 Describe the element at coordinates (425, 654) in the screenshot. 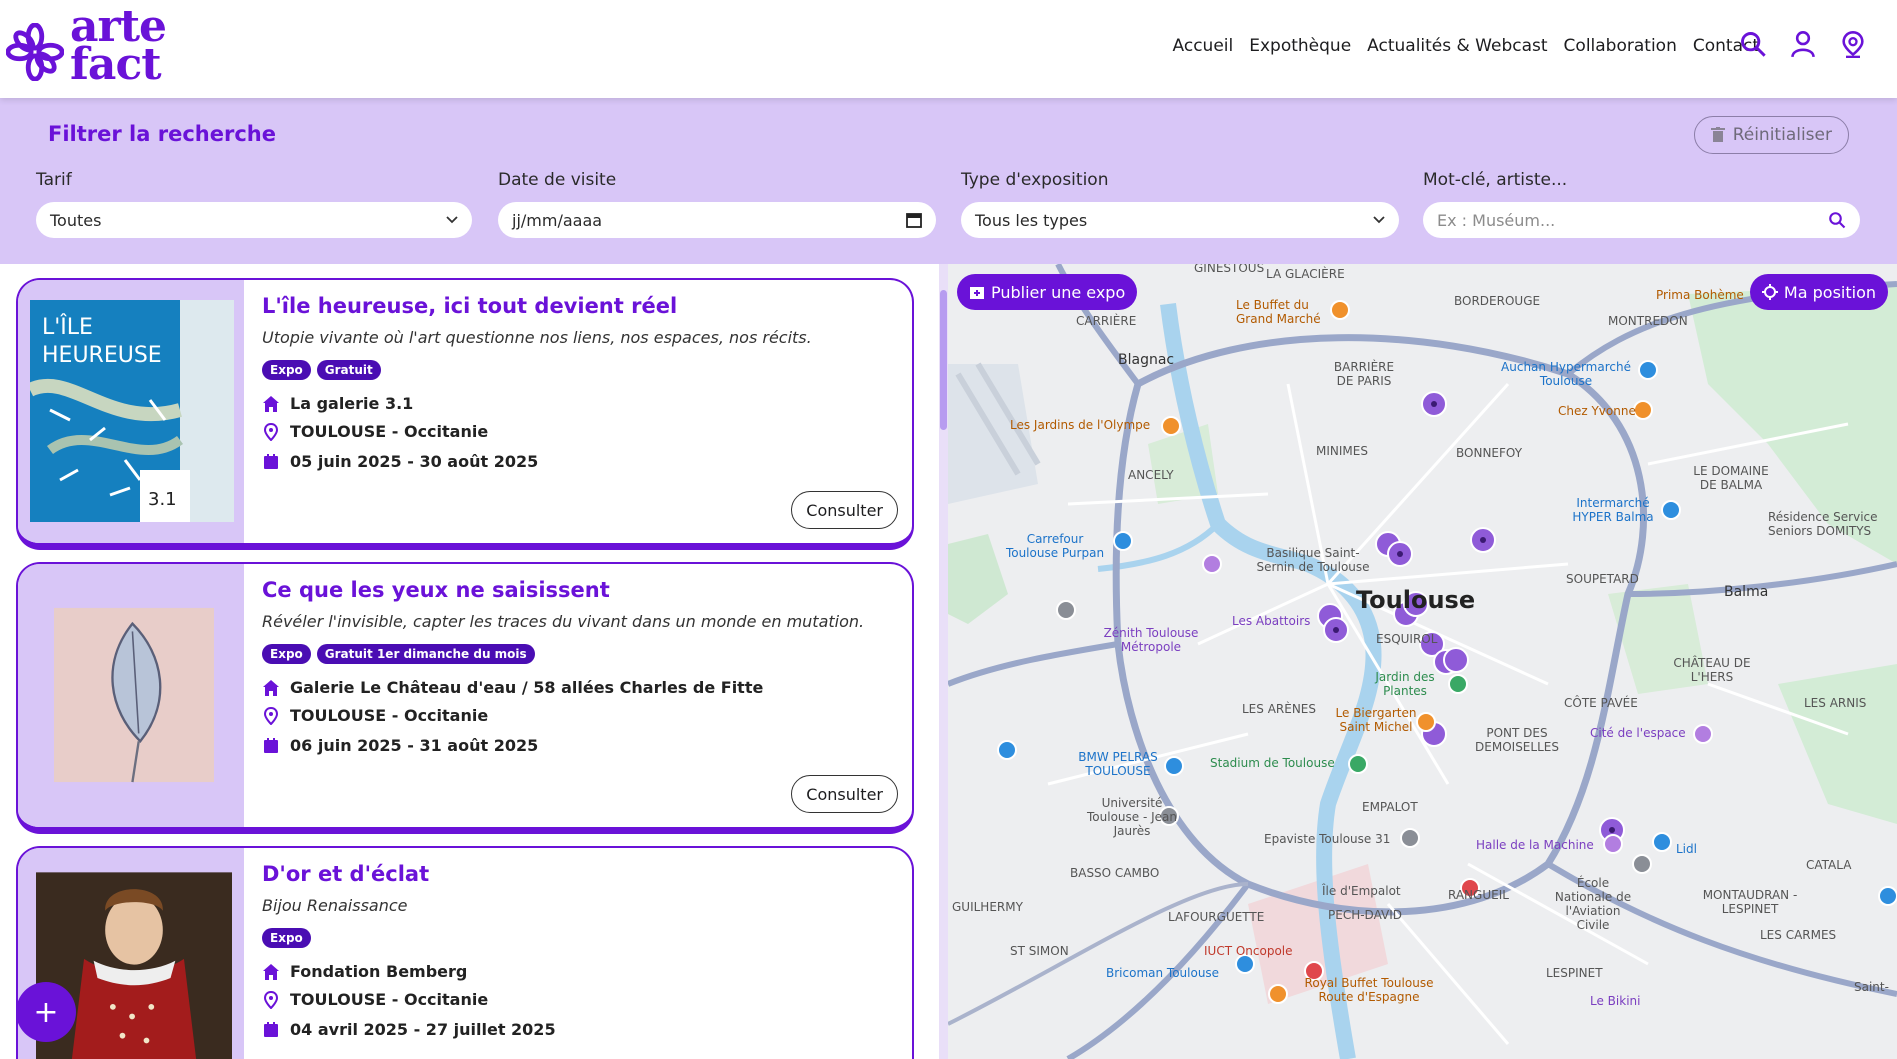

I see `tag-badge: Gratuit 1er dimanche du mois` at that location.